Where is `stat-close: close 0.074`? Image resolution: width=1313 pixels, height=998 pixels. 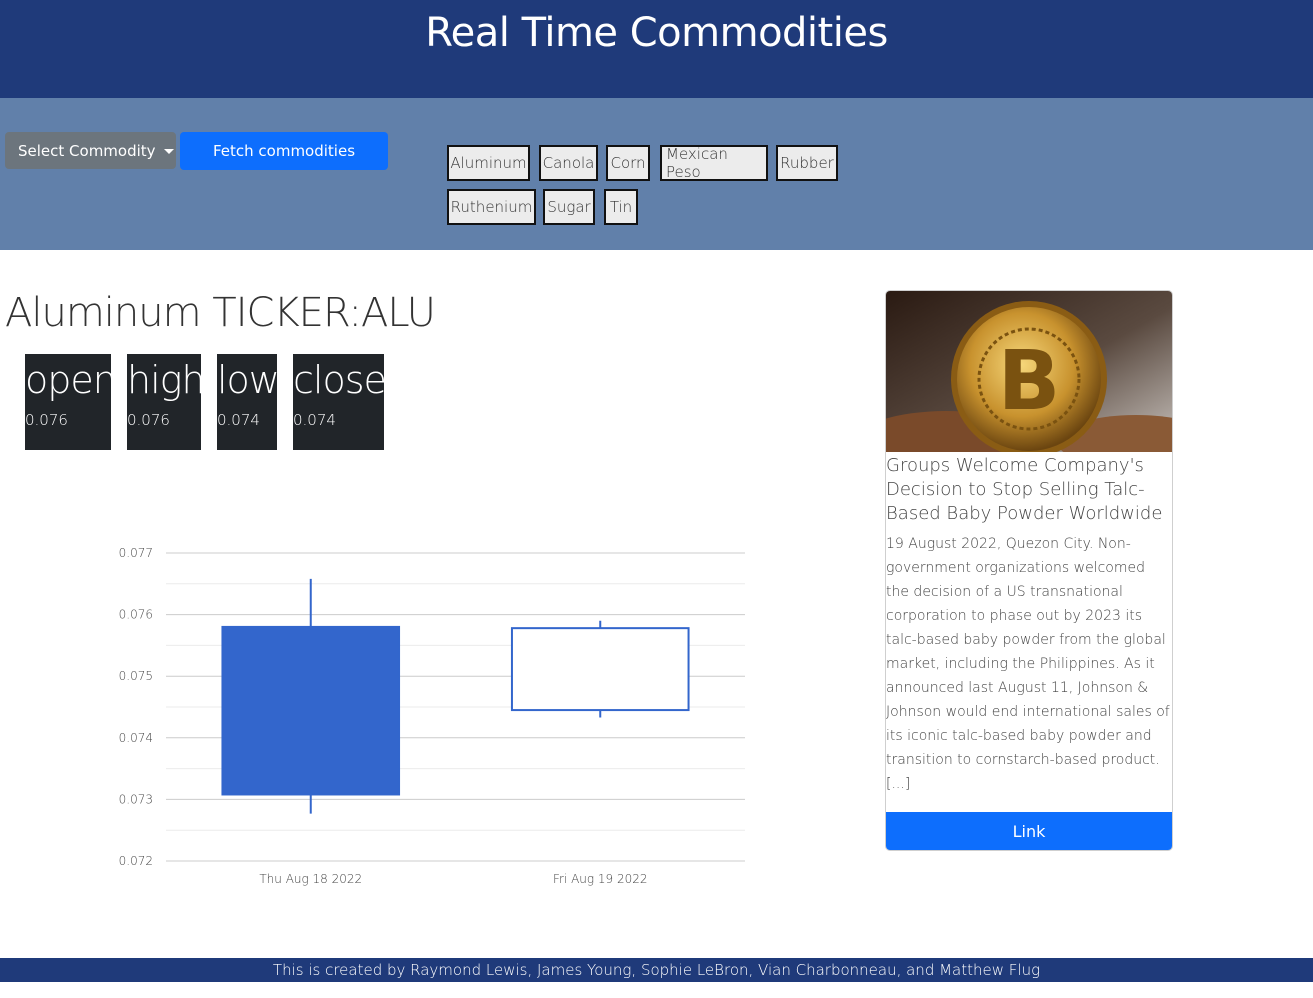
stat-close: close 0.074 is located at coordinates (338, 402).